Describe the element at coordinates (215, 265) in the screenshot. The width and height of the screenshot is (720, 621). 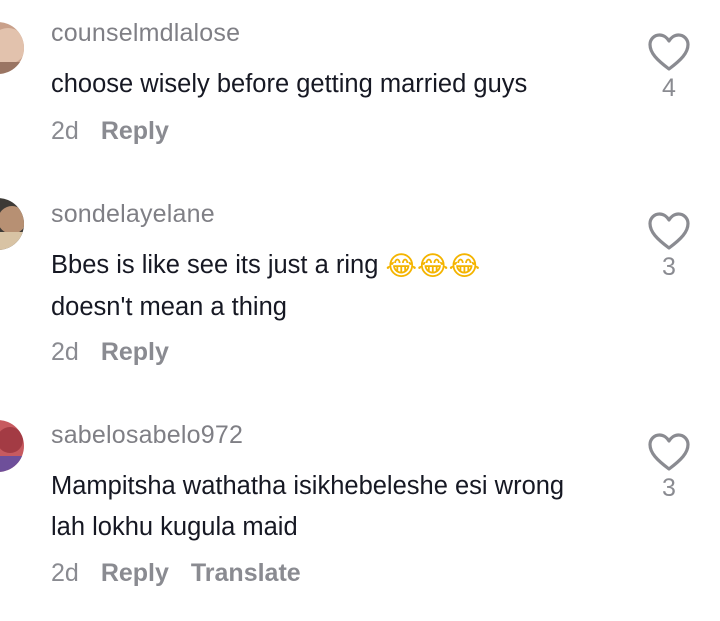
I see `comment-text-line: Bbes is like see its just a ring` at that location.